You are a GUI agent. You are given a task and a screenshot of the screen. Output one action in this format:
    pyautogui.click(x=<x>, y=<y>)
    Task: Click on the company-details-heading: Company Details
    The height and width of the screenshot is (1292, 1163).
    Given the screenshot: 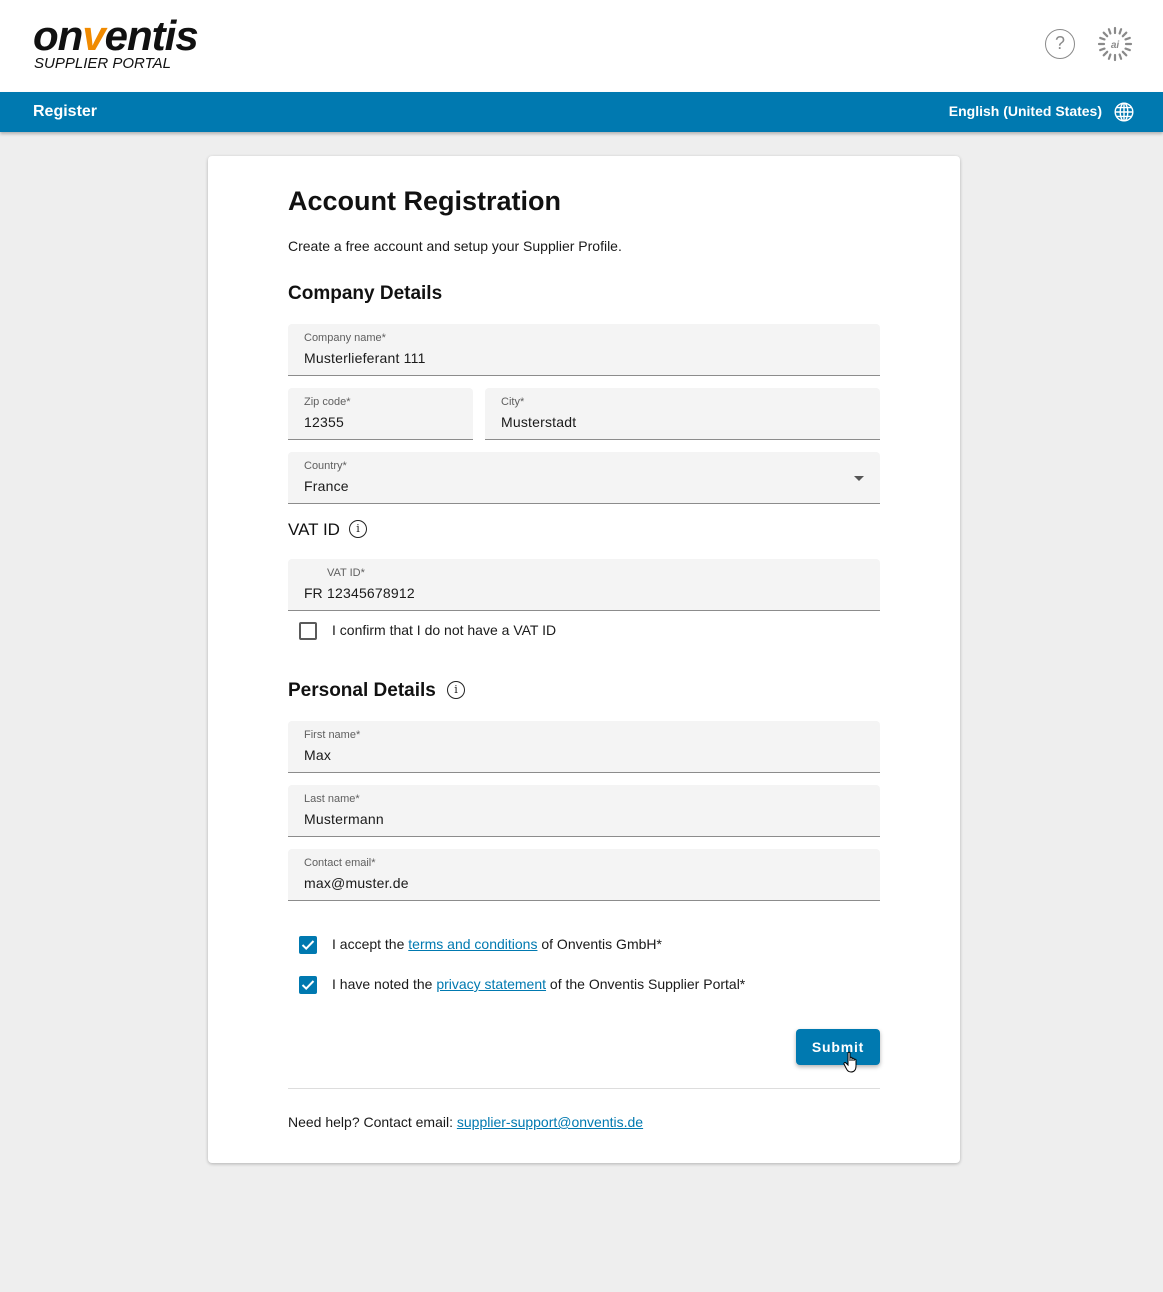 What is the action you would take?
    pyautogui.click(x=365, y=293)
    